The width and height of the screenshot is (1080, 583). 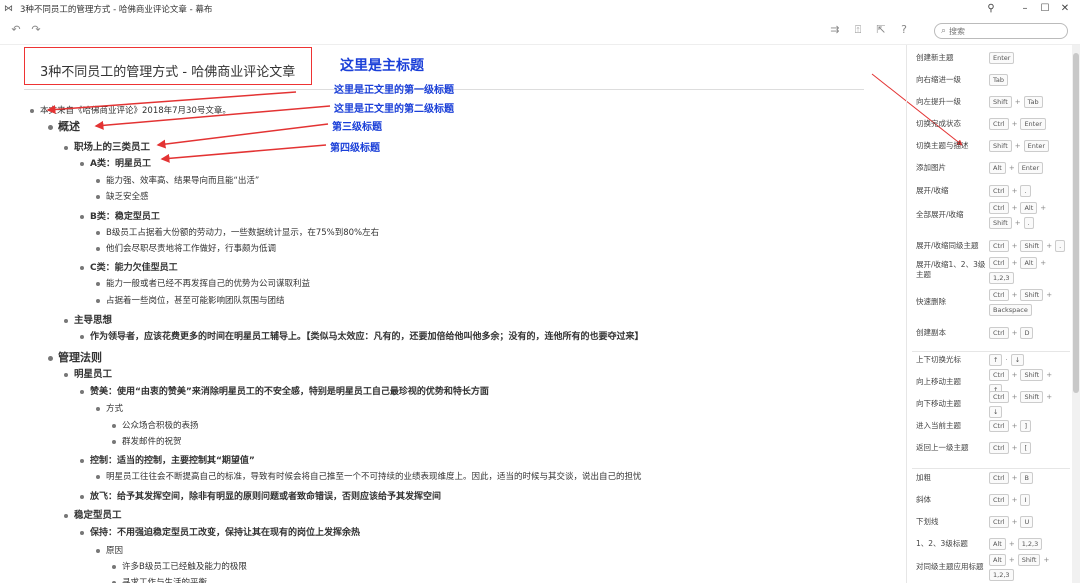 What do you see at coordinates (881, 30) in the screenshot?
I see `share-icon: ⇱` at bounding box center [881, 30].